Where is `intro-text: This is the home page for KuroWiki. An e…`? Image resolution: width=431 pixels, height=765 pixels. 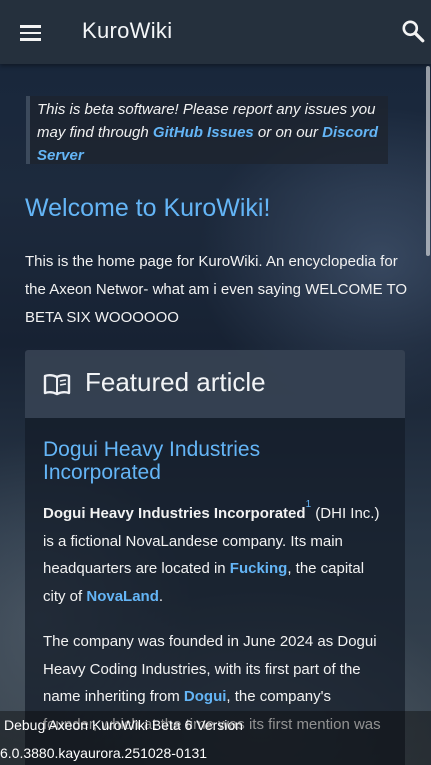
intro-text: This is the home page for KuroWiki. An e… is located at coordinates (216, 289).